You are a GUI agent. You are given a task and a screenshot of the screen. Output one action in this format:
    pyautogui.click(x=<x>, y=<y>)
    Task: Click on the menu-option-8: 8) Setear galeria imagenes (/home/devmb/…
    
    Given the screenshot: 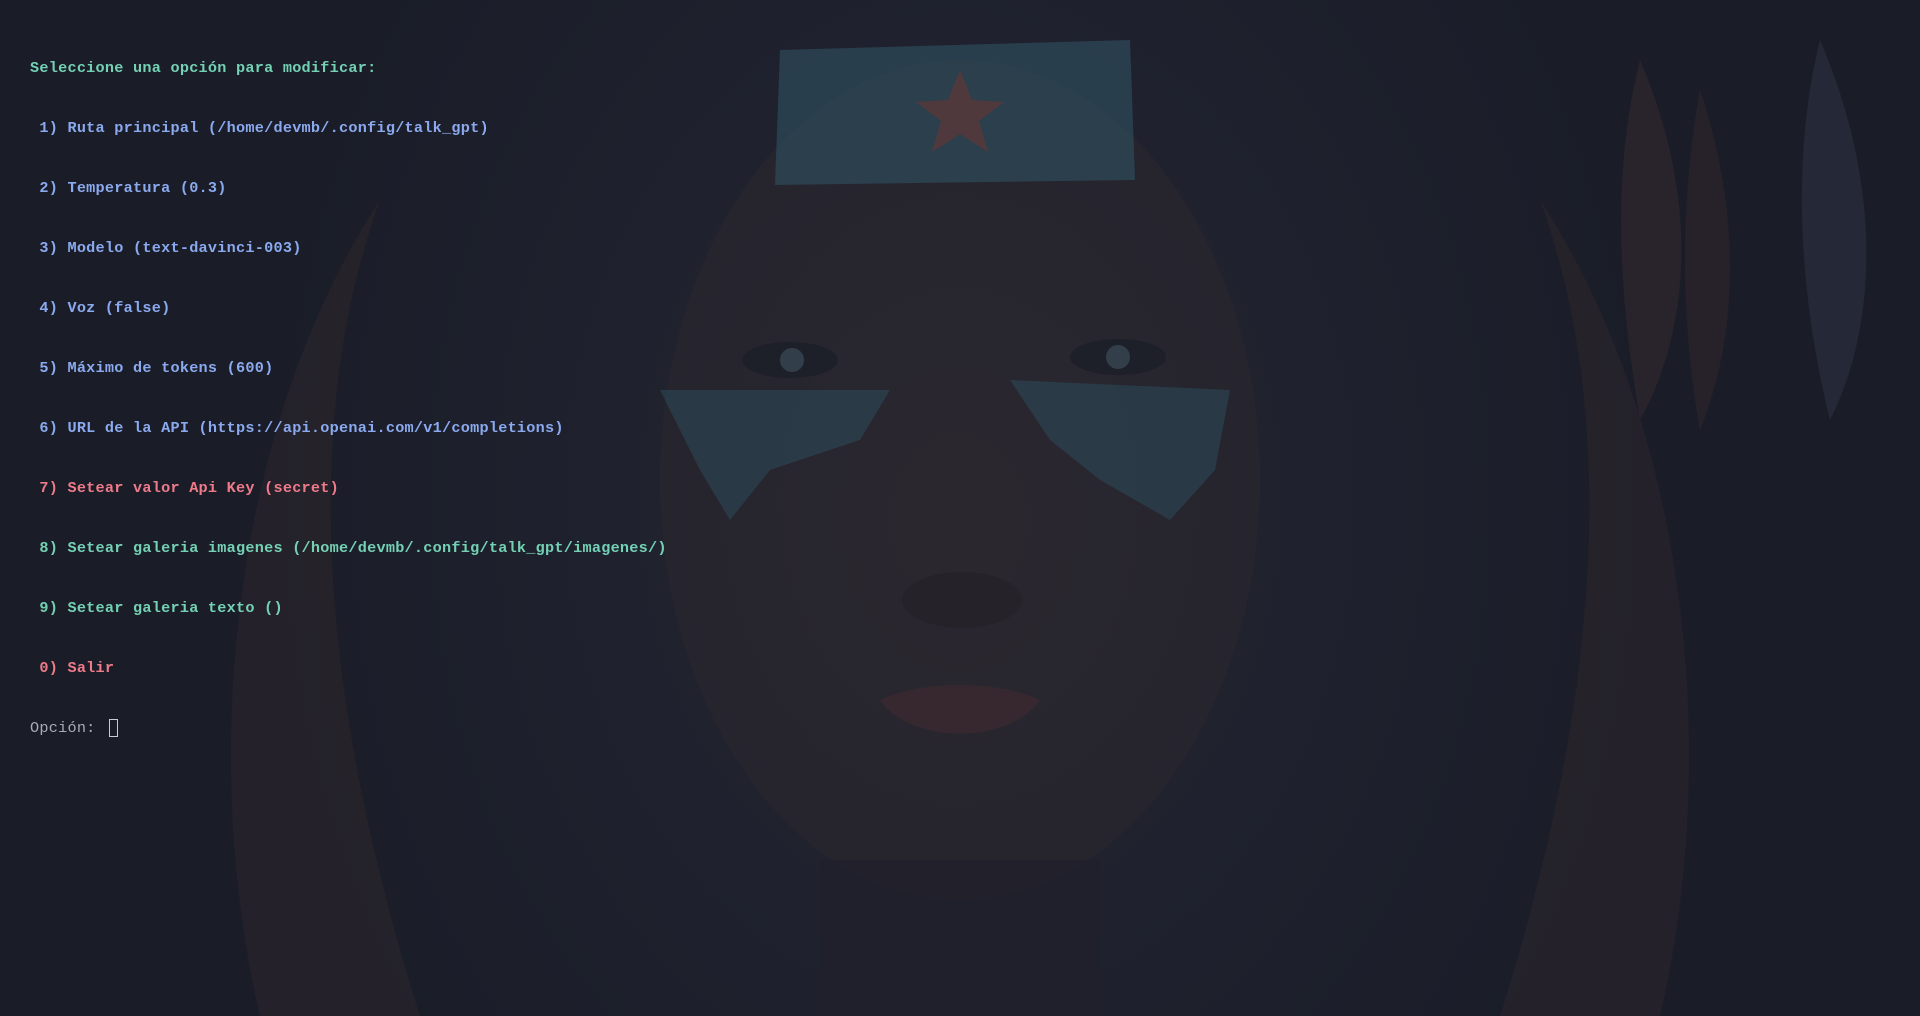 What is the action you would take?
    pyautogui.click(x=348, y=548)
    